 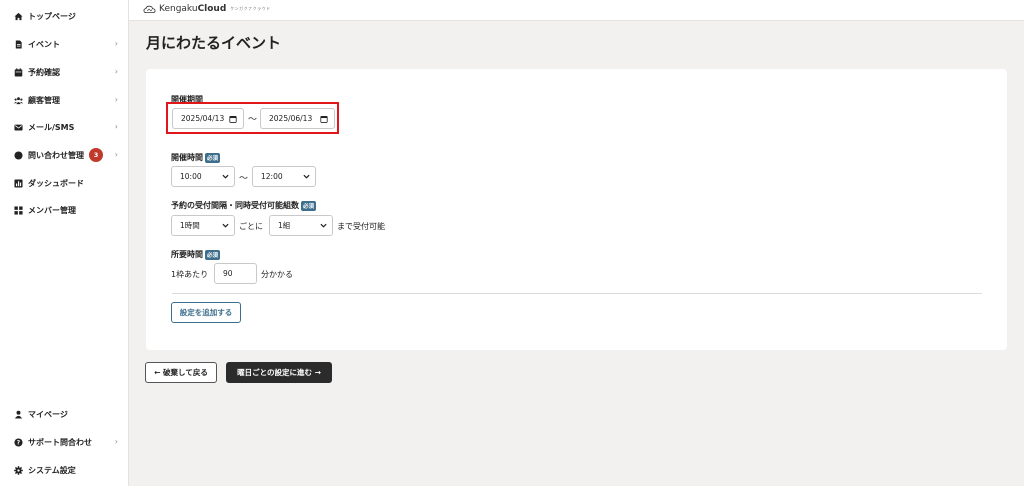 I want to click on grid-icon, so click(x=18, y=210).